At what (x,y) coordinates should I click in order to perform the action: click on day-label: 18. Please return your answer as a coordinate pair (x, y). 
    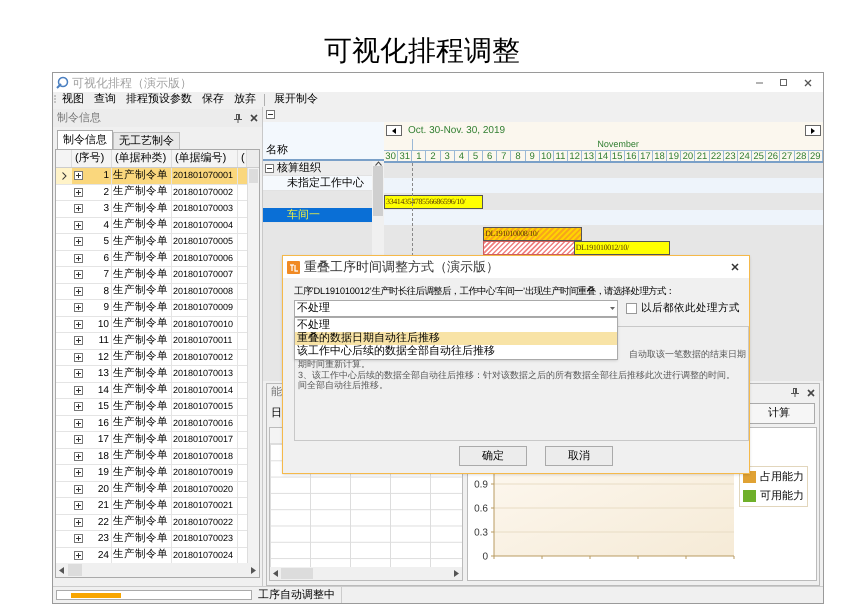
    Looking at the image, I should click on (659, 156).